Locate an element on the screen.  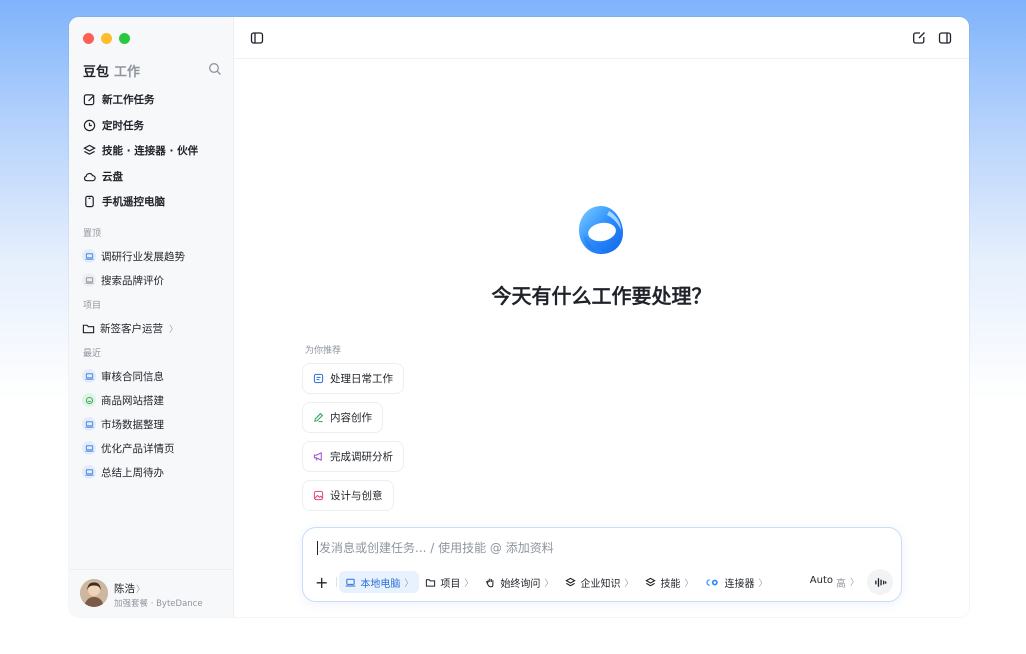
page-title: 今天有什么工作要处理？ is located at coordinates (601, 296).